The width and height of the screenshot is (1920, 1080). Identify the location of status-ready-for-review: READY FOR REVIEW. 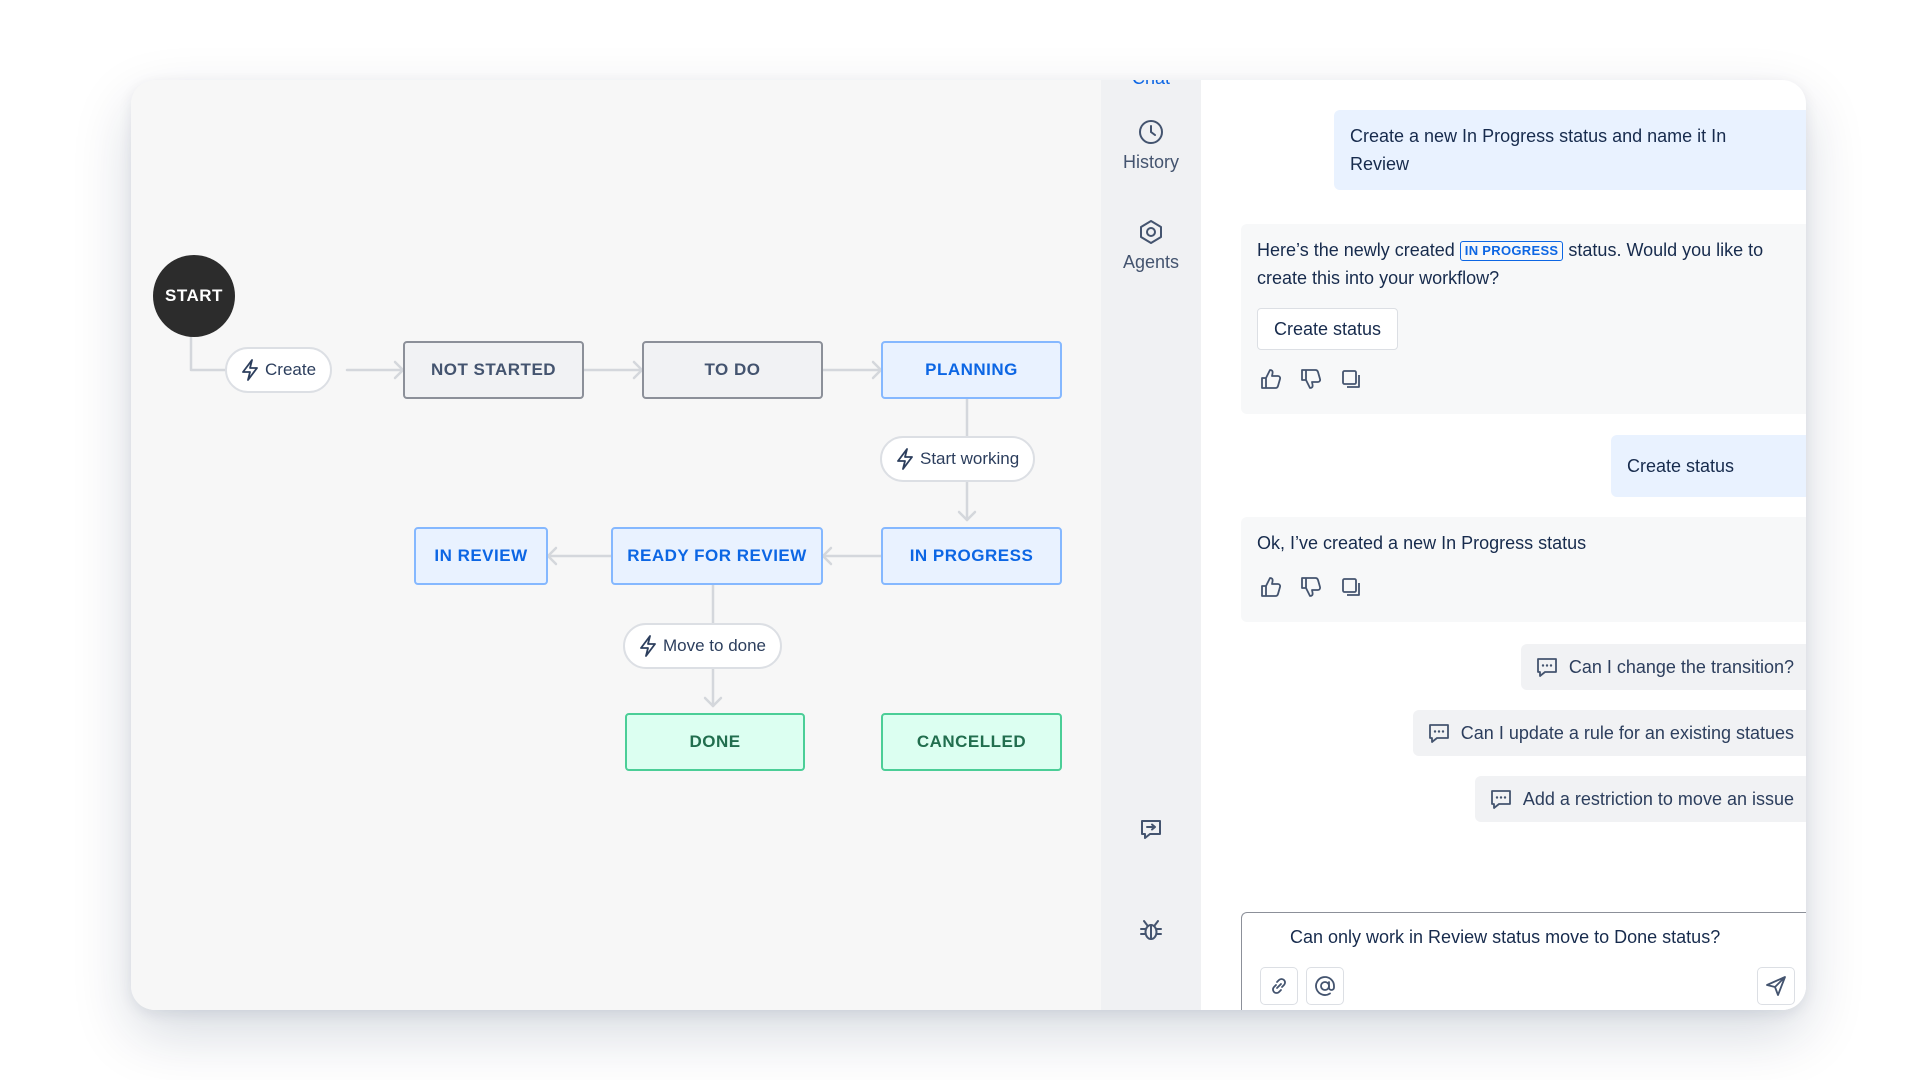
(717, 556).